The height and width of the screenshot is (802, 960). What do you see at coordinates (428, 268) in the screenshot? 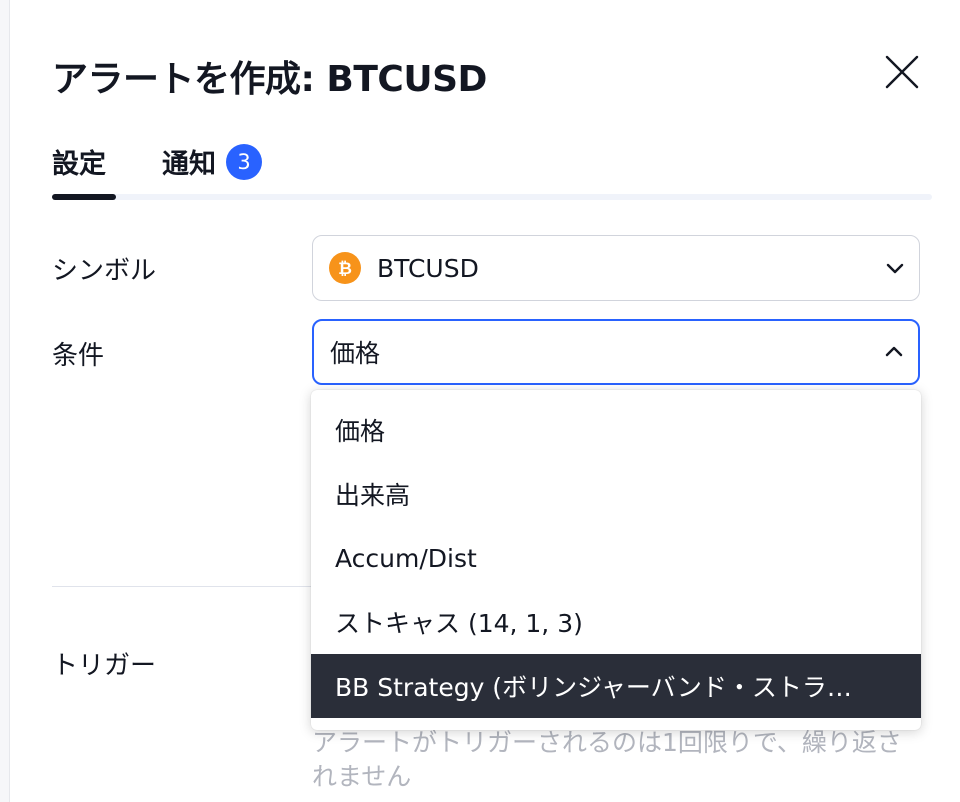
I see `symbol-value: BTCUSD` at bounding box center [428, 268].